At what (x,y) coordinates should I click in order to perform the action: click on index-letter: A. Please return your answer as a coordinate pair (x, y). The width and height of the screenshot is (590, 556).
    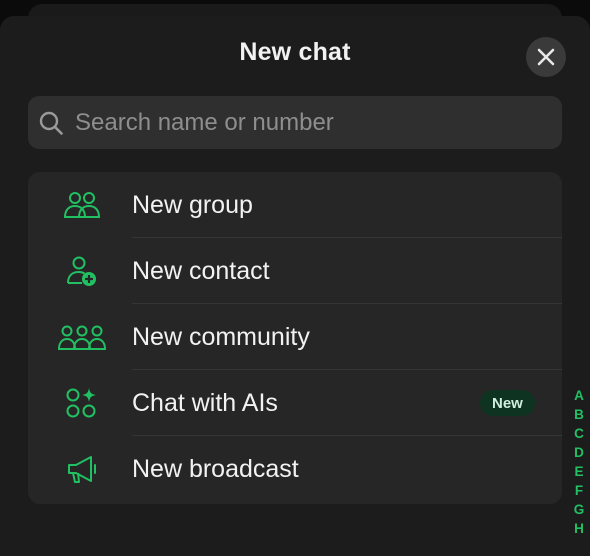
    Looking at the image, I should click on (579, 395).